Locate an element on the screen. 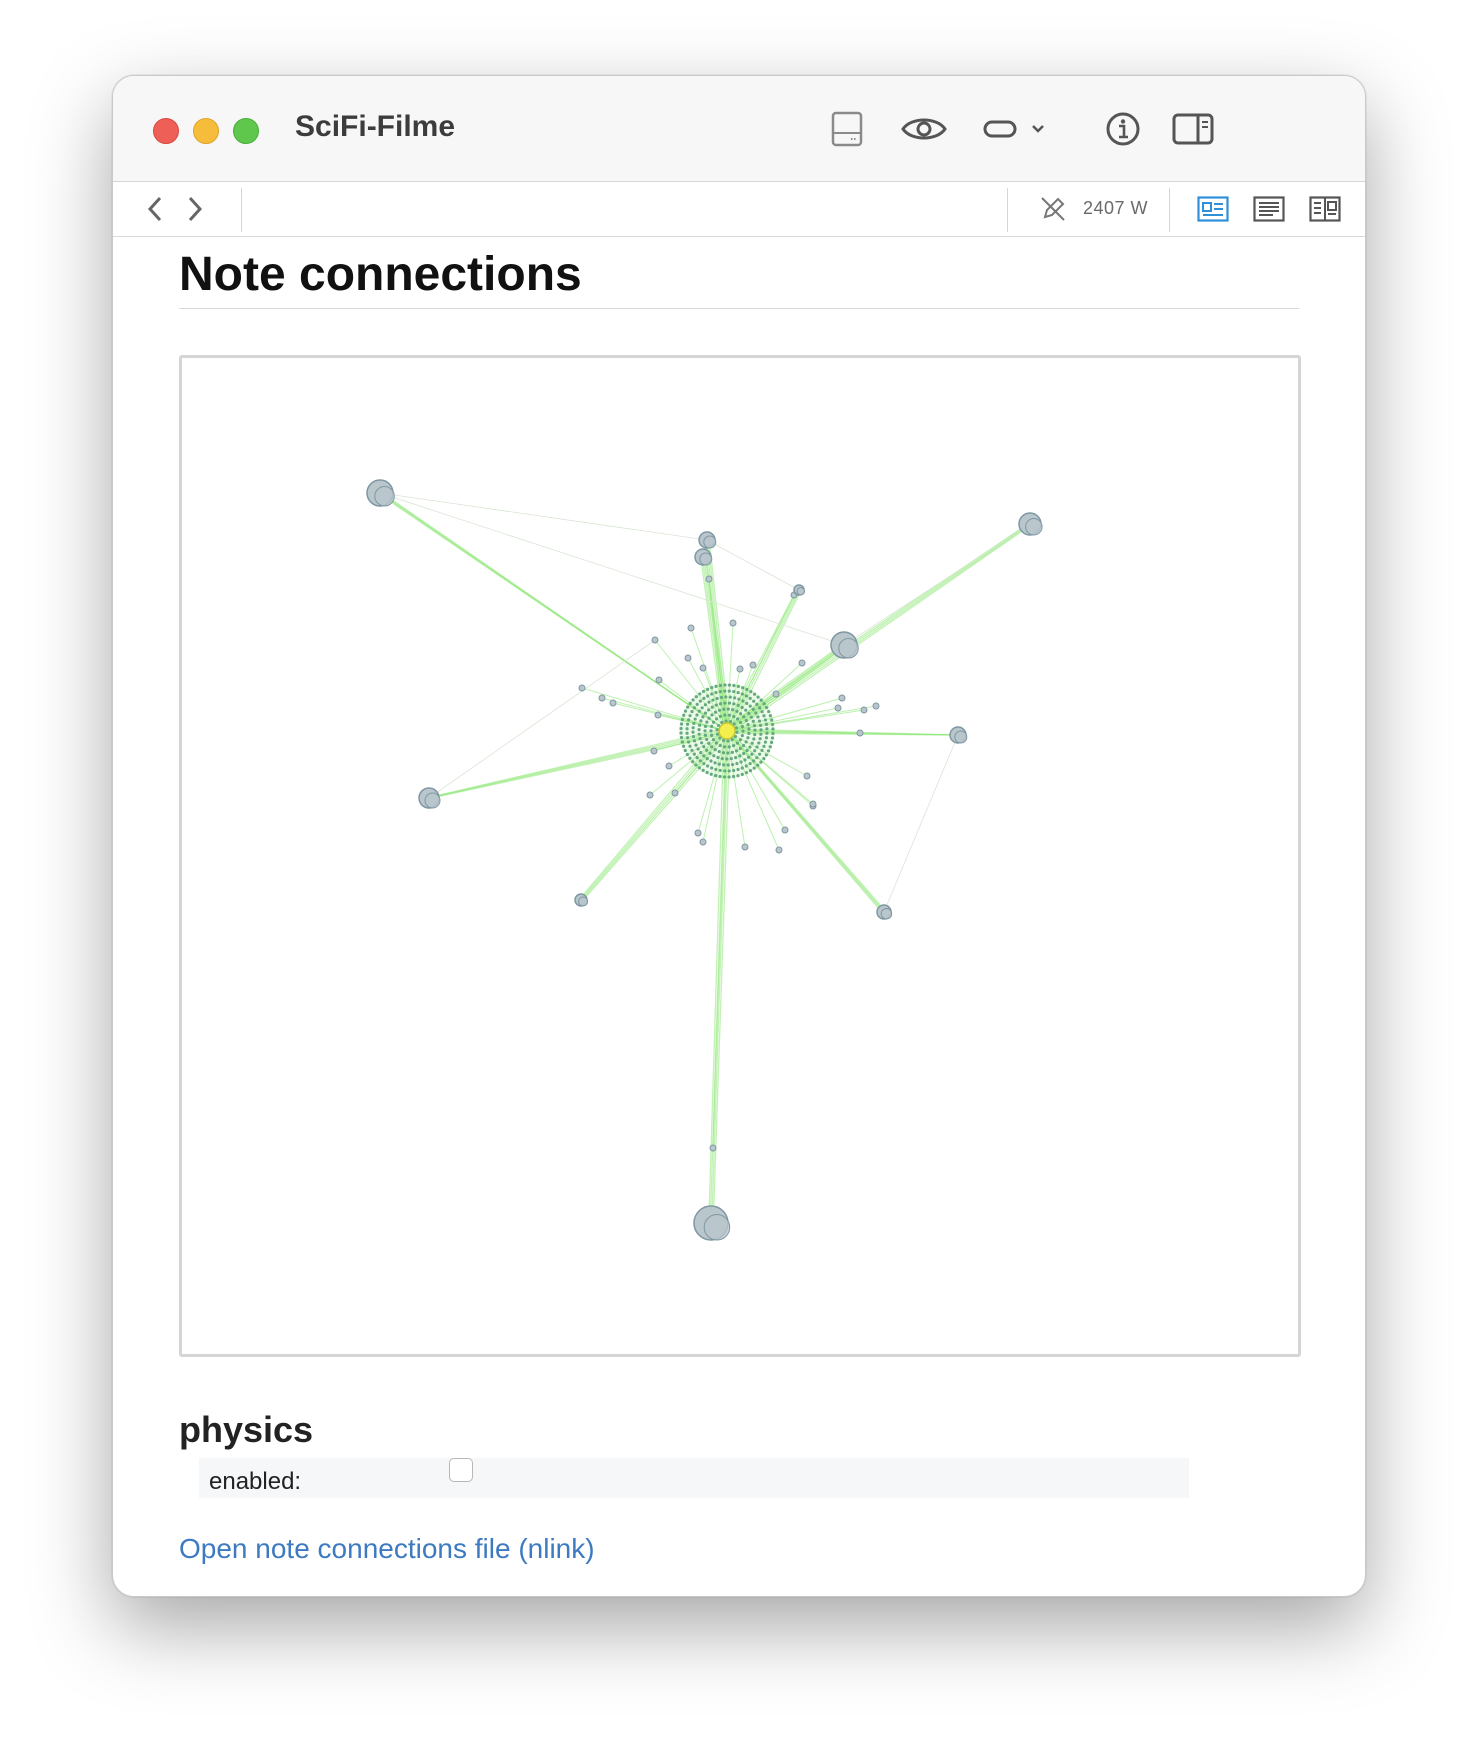  minimize-window-button is located at coordinates (206, 131).